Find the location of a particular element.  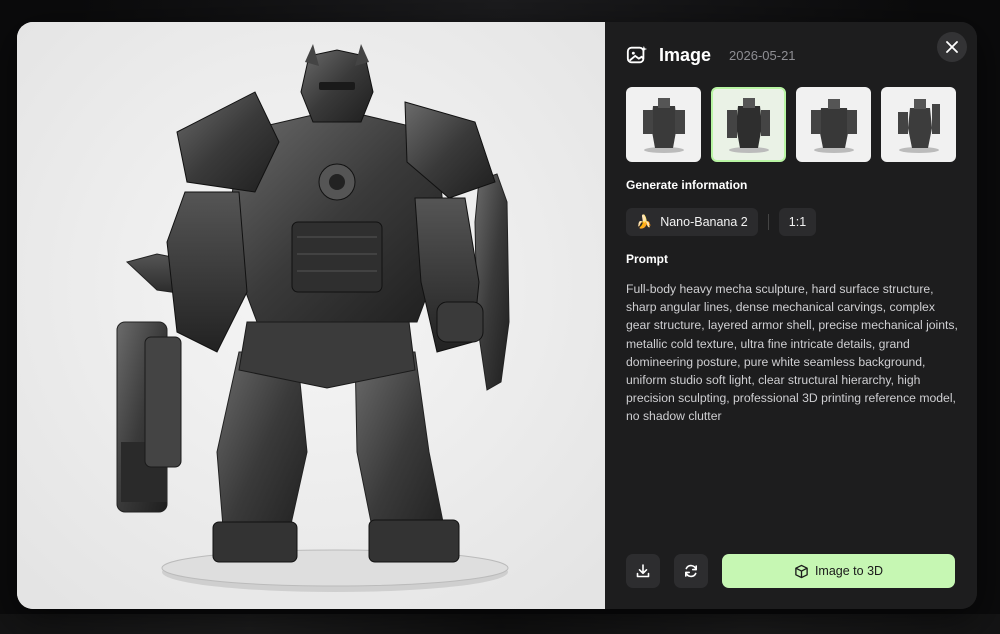

image-to-3d-button: Image to 3D is located at coordinates (838, 571).